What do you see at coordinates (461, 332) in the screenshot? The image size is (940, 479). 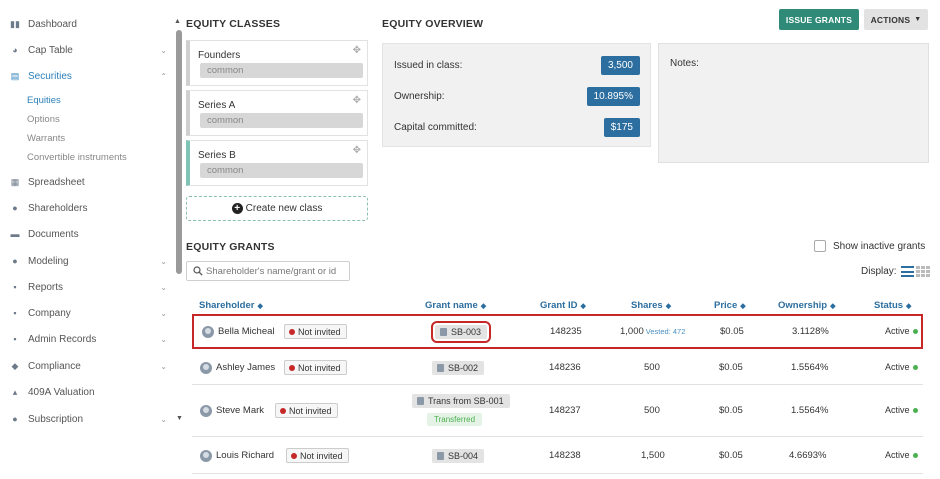 I see `grant-name-tag: SB-003` at bounding box center [461, 332].